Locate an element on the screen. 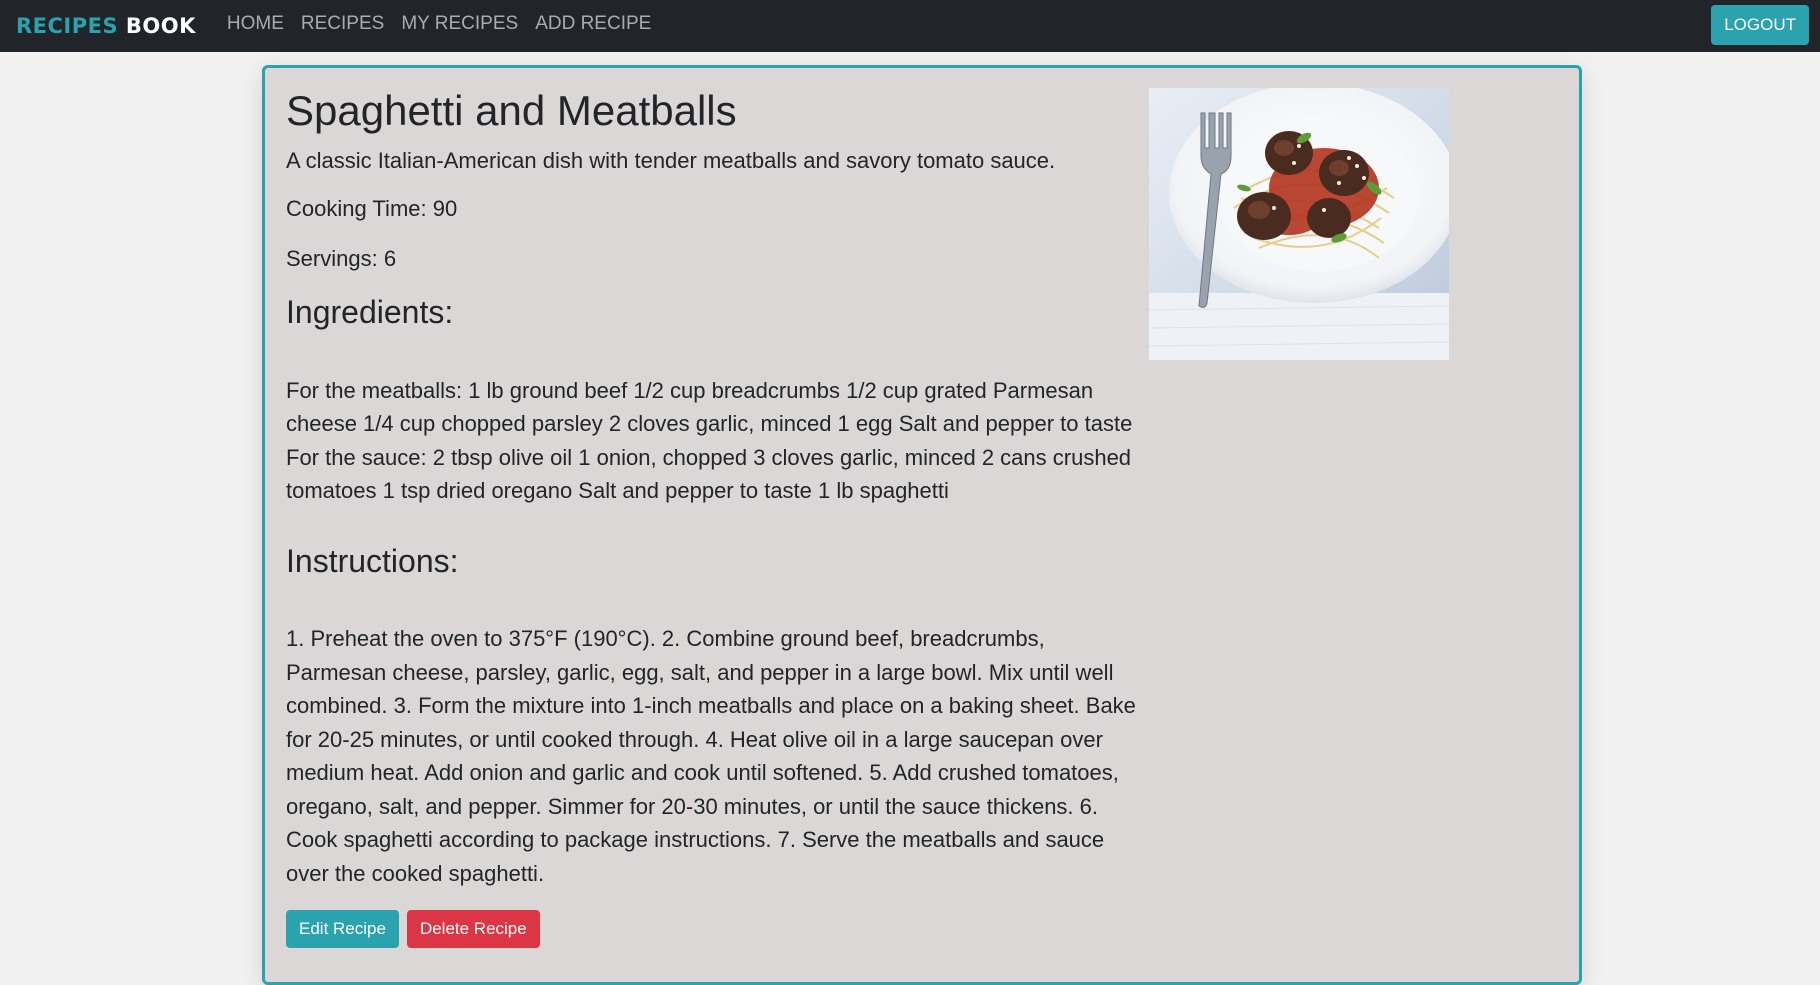 This screenshot has width=1820, height=985. recipe-photo is located at coordinates (1299, 224).